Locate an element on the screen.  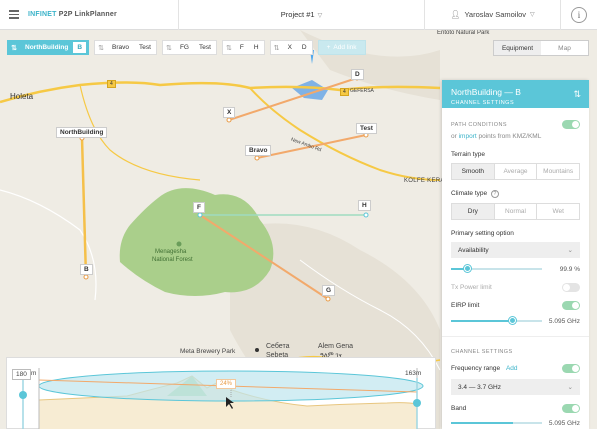
terrain-type-selector: Smooth Average Mountains is located at coordinates (515, 171).